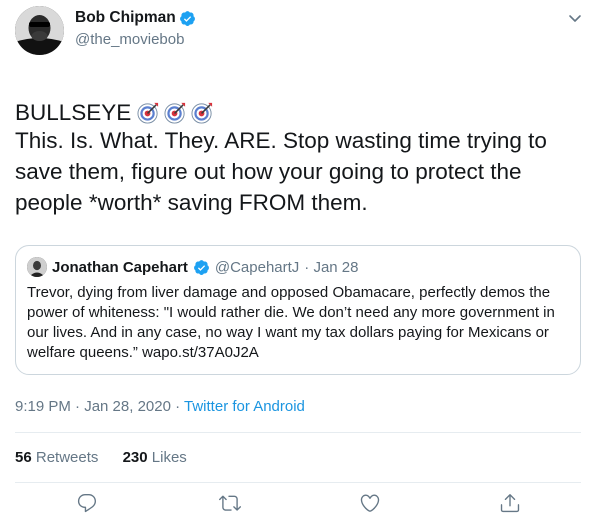 Image resolution: width=593 pixels, height=532 pixels. What do you see at coordinates (88, 504) in the screenshot?
I see `reply-icon` at bounding box center [88, 504].